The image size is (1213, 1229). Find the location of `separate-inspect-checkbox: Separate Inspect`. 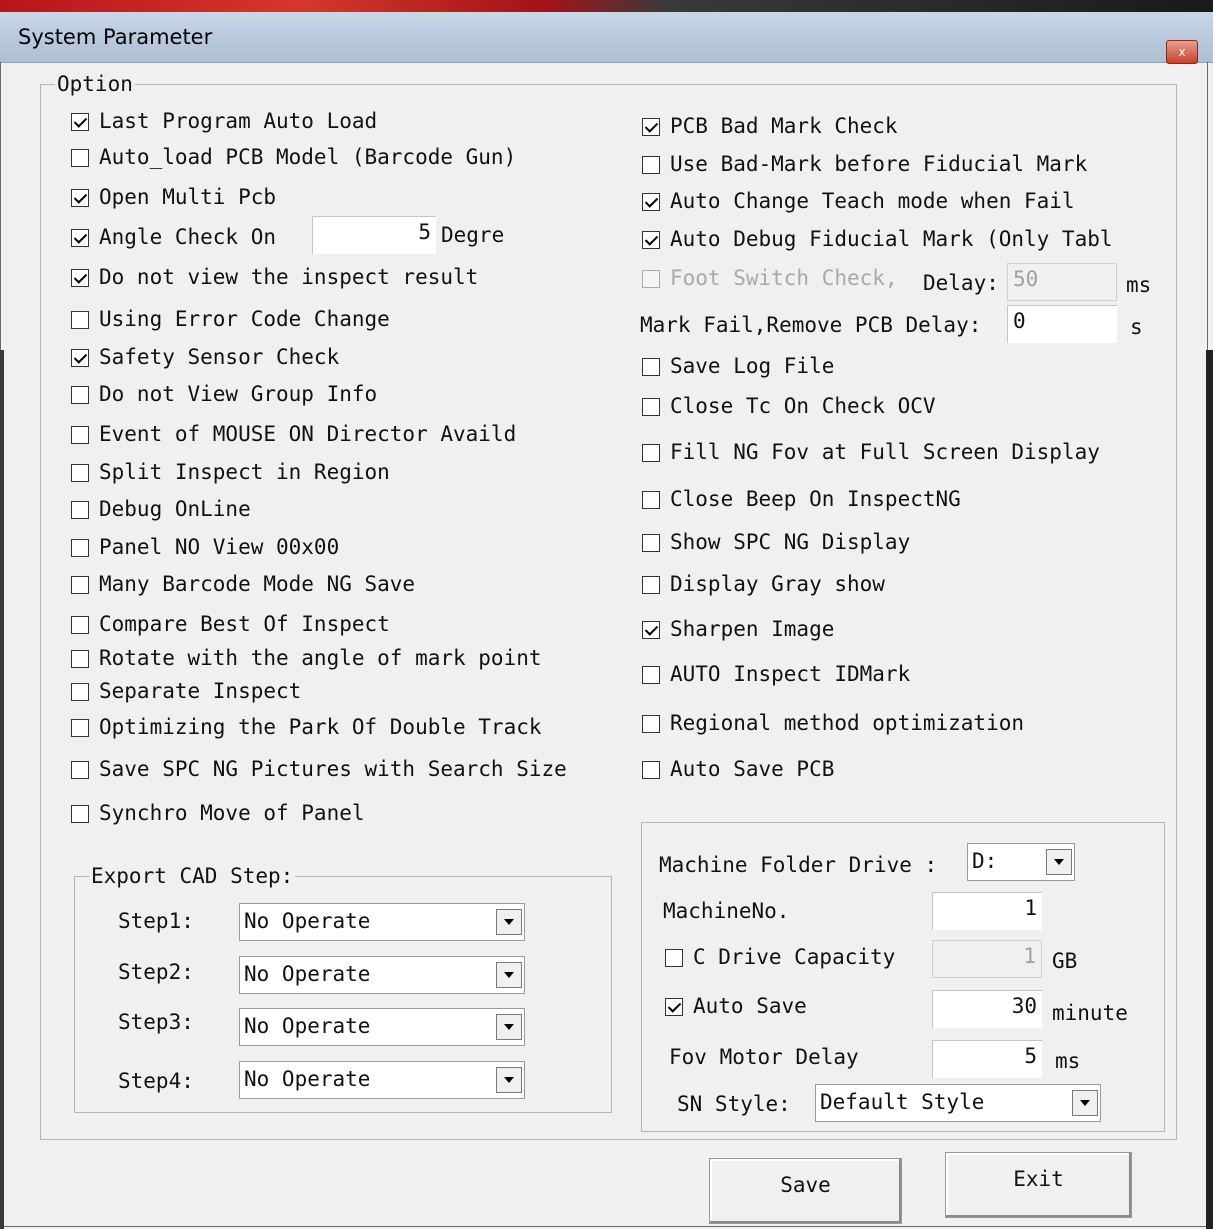

separate-inspect-checkbox: Separate Inspect is located at coordinates (186, 691).